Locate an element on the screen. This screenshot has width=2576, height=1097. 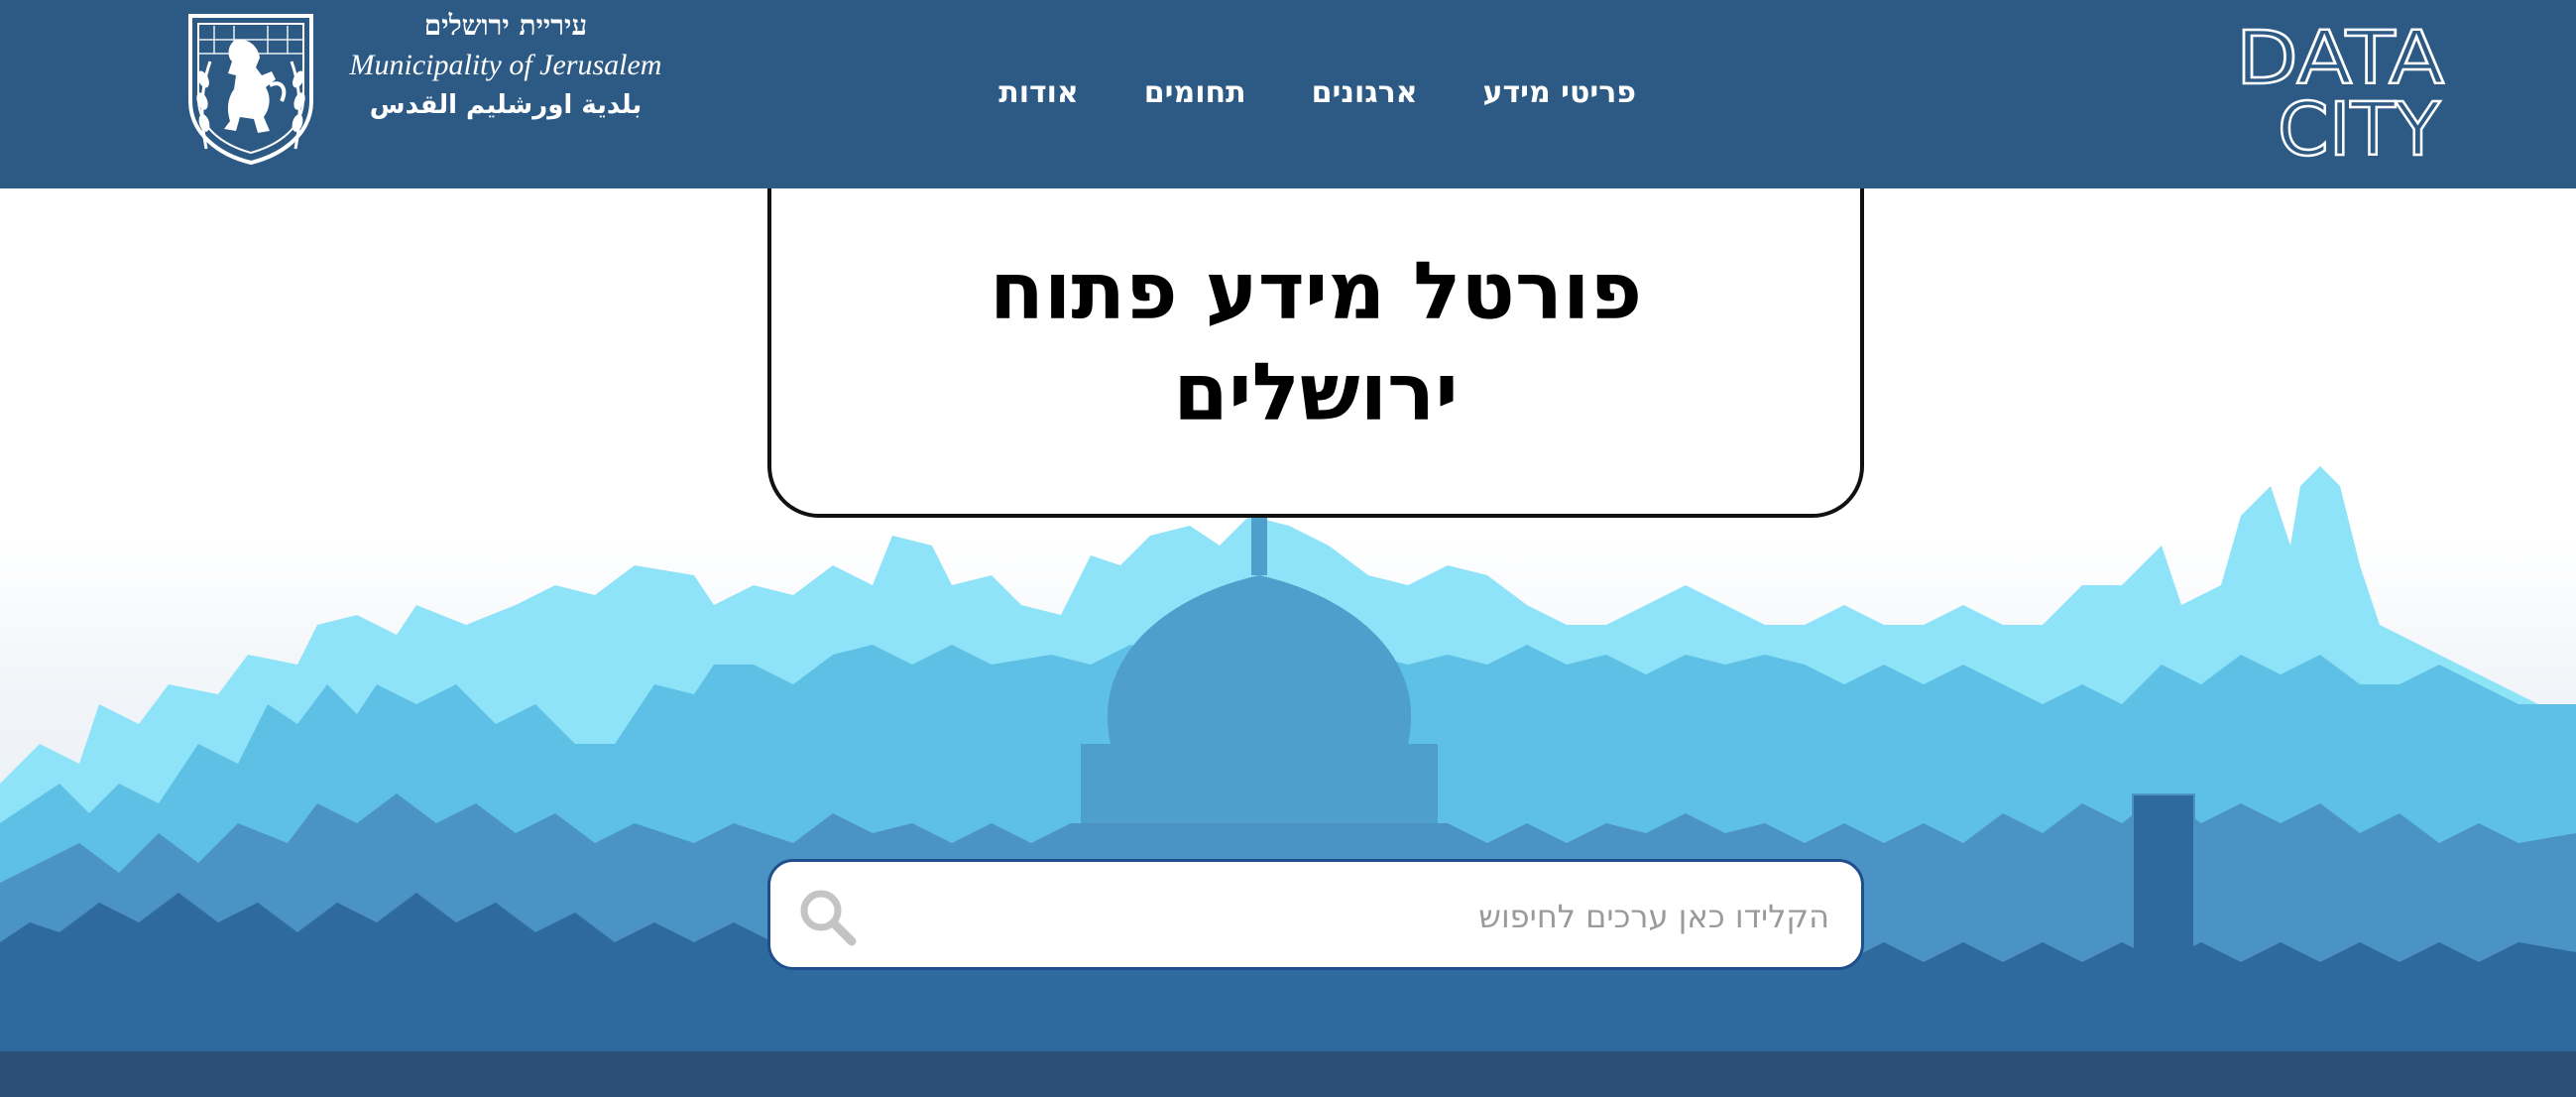
municipality-name-hebrew: עיריית ירושלים is located at coordinates (505, 25).